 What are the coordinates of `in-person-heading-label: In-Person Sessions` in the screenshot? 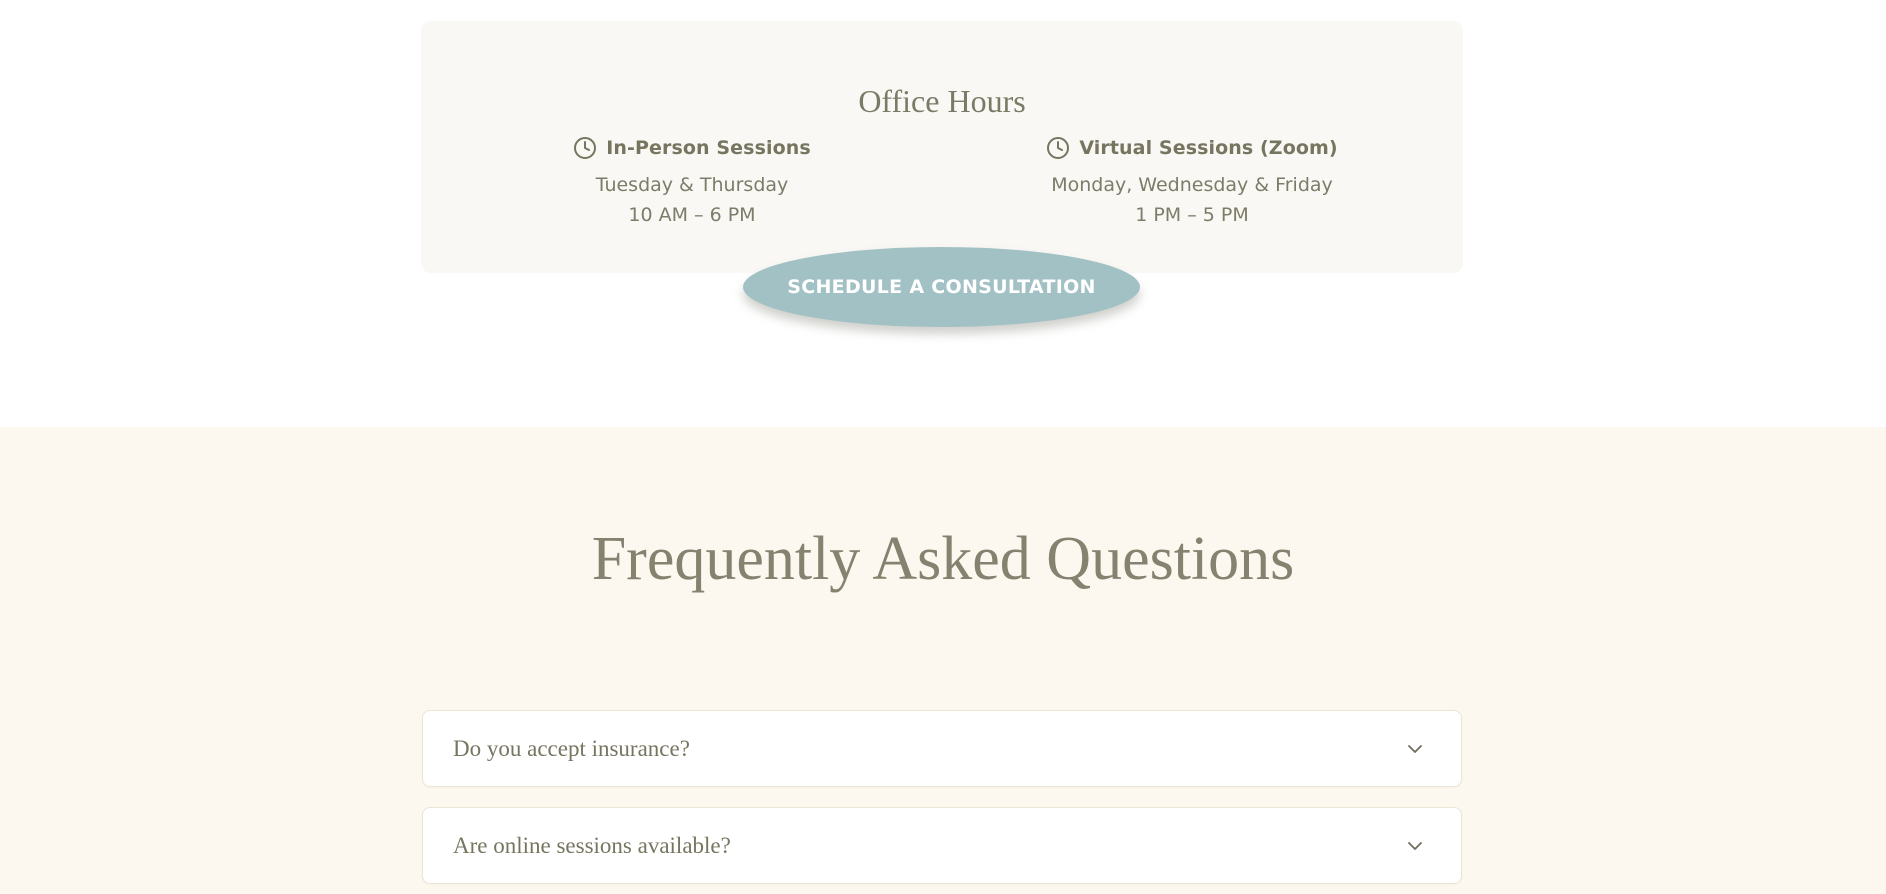 It's located at (708, 148).